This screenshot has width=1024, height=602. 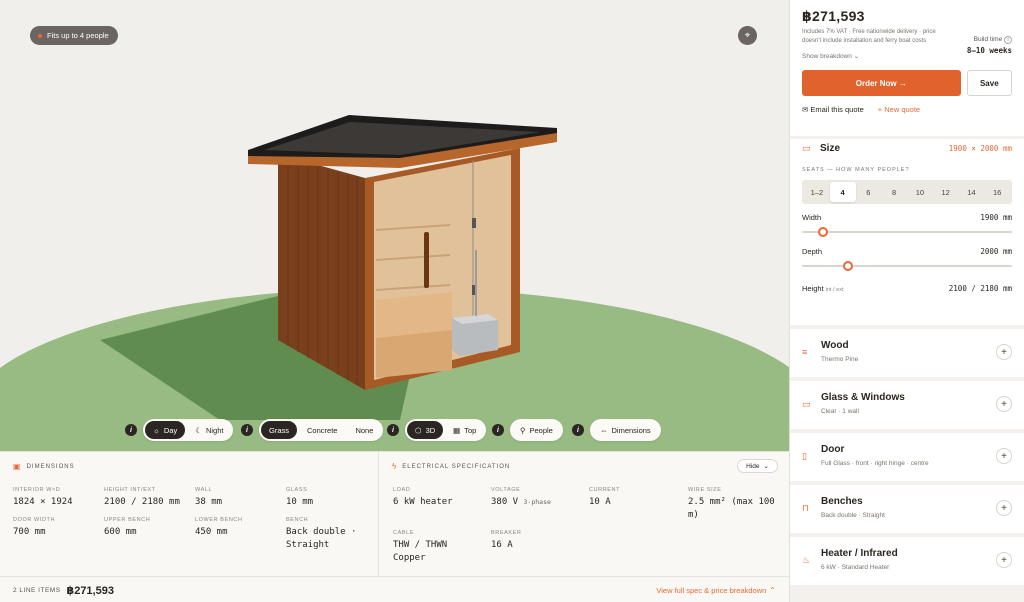 What do you see at coordinates (40, 35) in the screenshot?
I see `status-dot-icon` at bounding box center [40, 35].